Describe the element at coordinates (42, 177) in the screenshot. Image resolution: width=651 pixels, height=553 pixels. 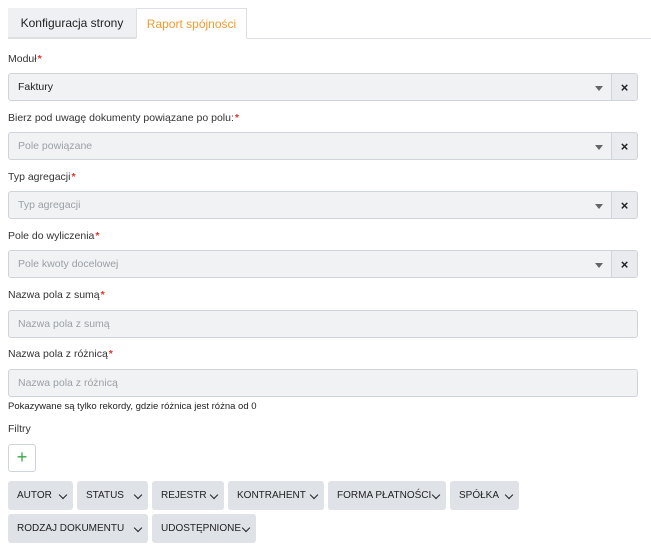
I see `aggregation-type-label: Typ agregacji*` at that location.